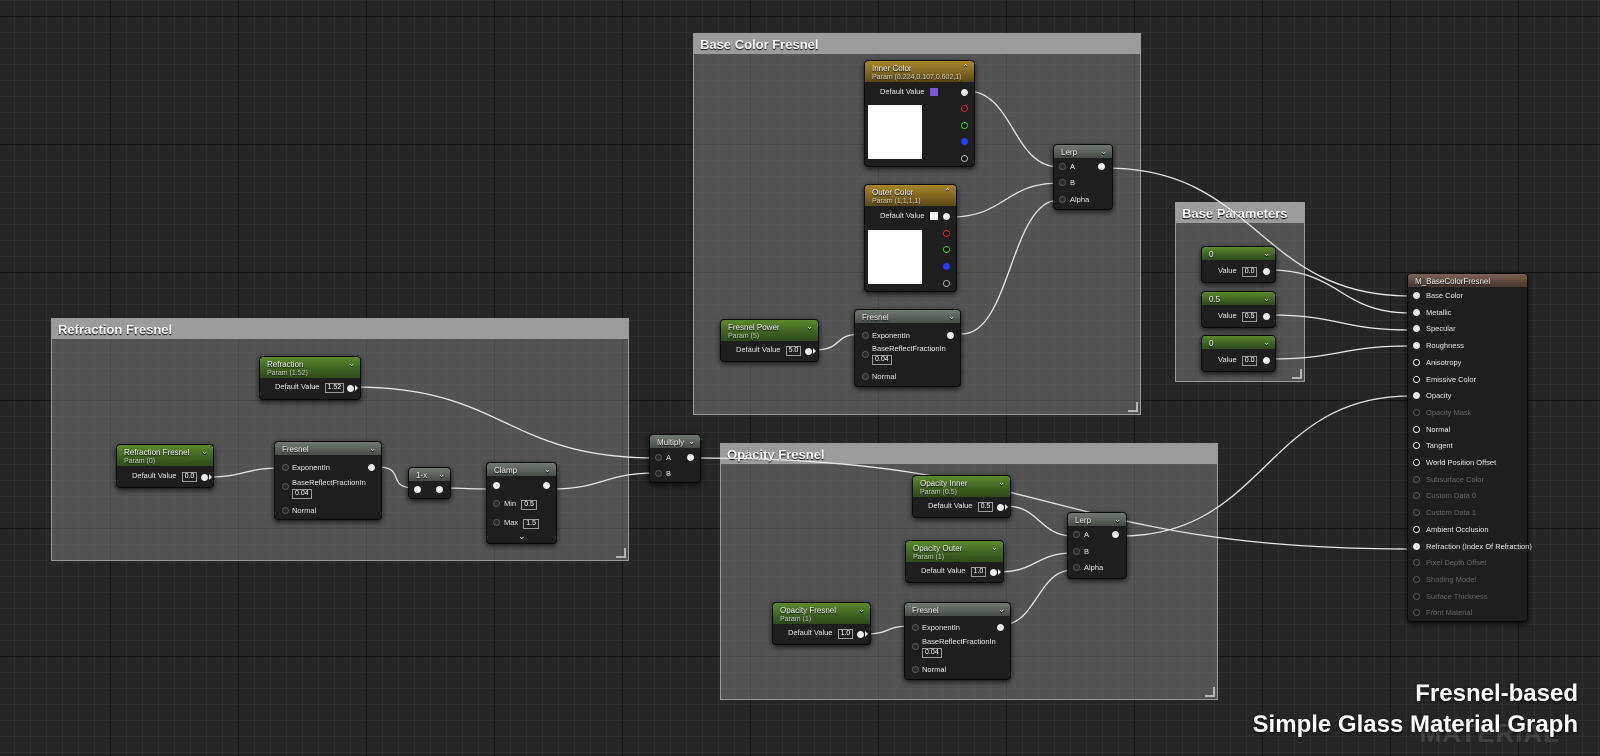  What do you see at coordinates (793, 351) in the screenshot?
I see `value-field: 5.0` at bounding box center [793, 351].